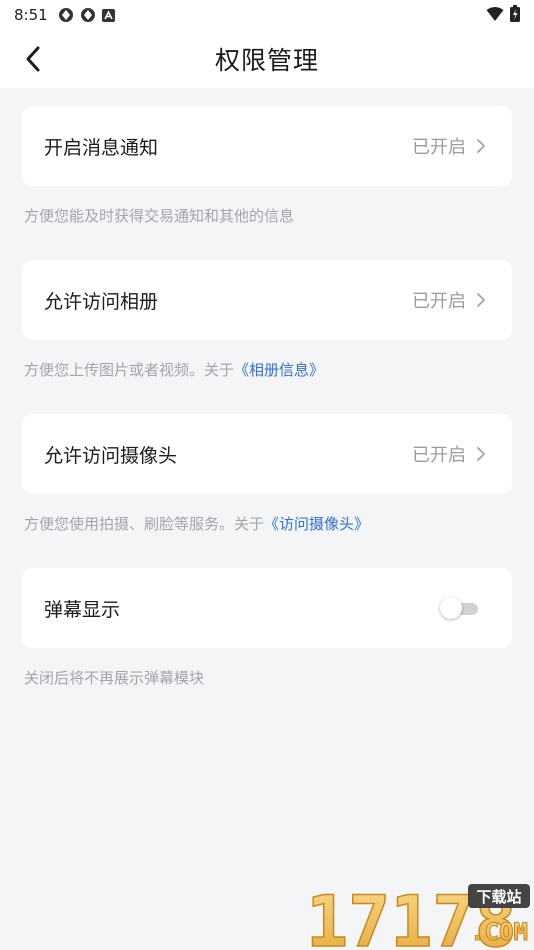 The height and width of the screenshot is (950, 534). I want to click on battery-icon, so click(515, 13).